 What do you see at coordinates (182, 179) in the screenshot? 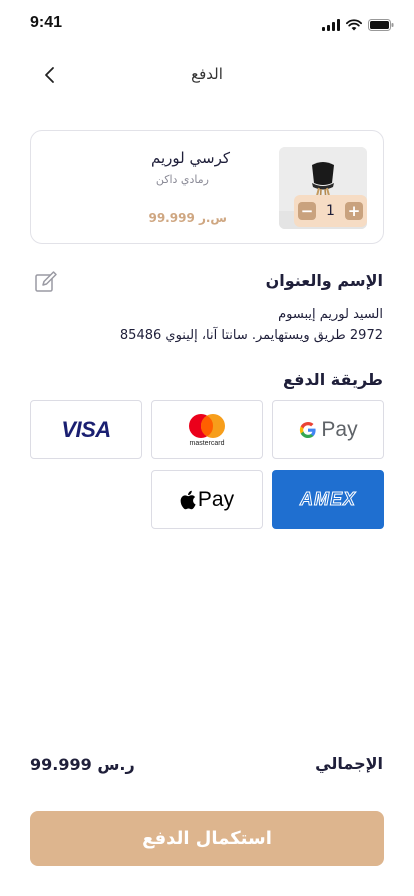
I see `product-variant: رمادي داكن` at bounding box center [182, 179].